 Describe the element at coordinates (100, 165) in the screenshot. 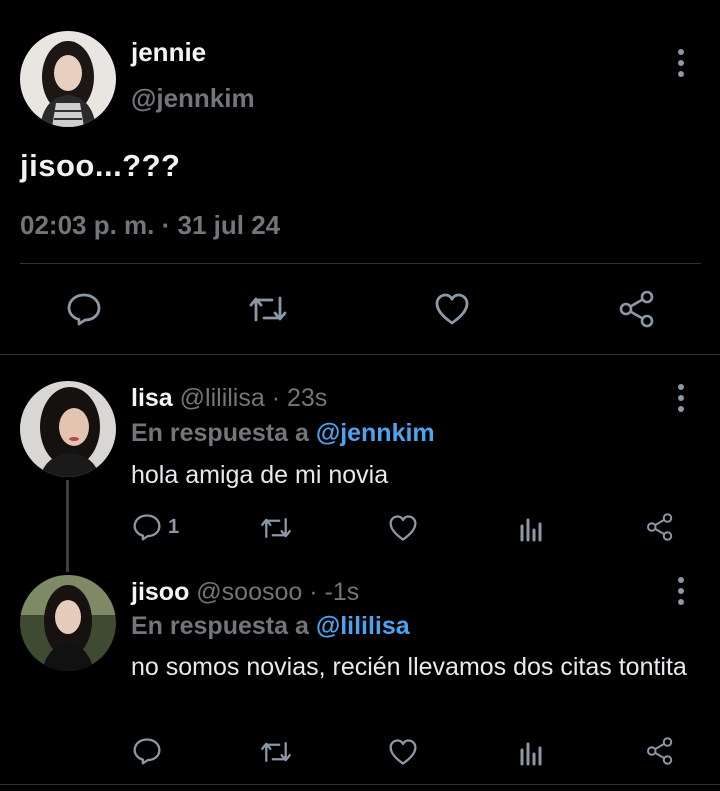

I see `tweet-text: jisoo...???` at that location.